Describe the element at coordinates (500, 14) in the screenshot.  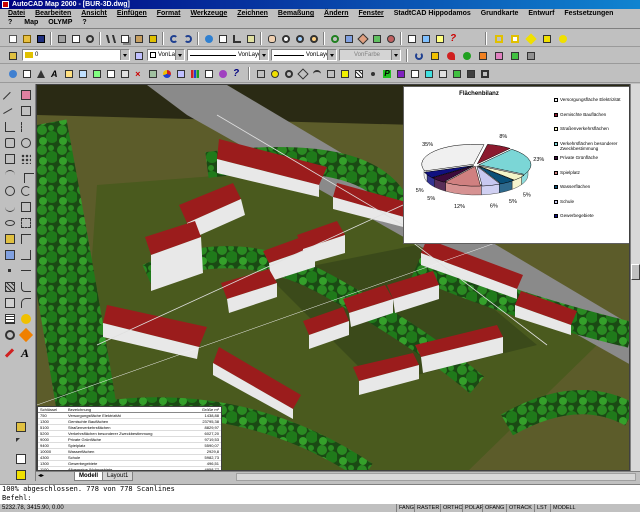
I see `menu-grundkarte: Grundkarte` at that location.